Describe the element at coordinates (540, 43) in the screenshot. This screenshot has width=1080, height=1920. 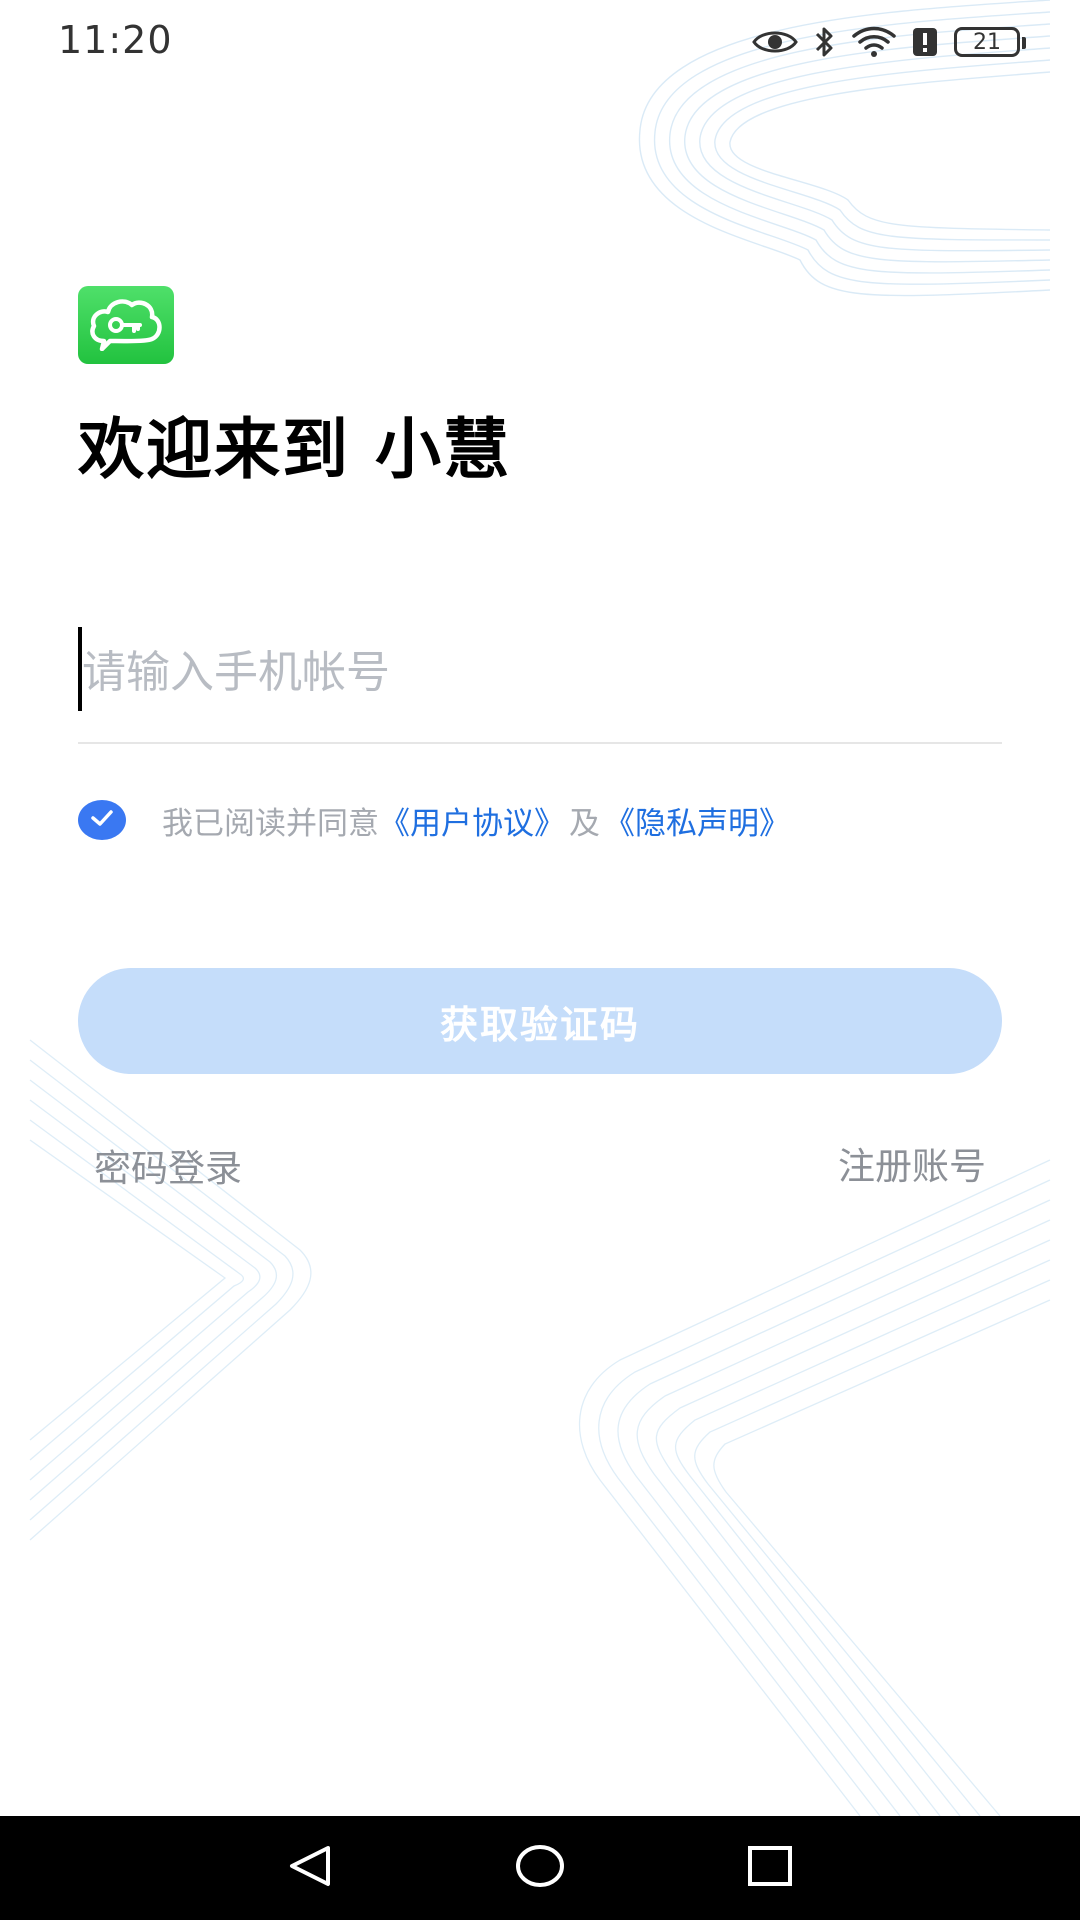
I see `status-bar: 11:20 21` at that location.